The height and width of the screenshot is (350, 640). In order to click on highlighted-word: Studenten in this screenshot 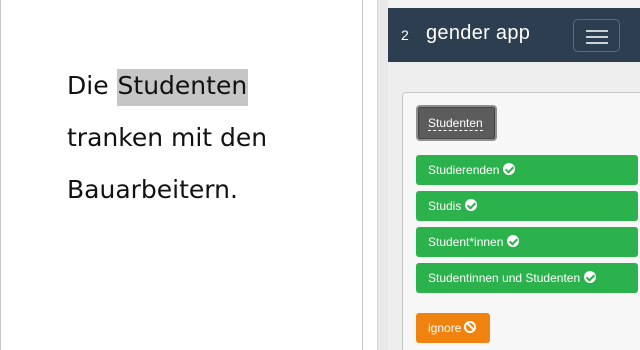, I will do `click(182, 87)`.